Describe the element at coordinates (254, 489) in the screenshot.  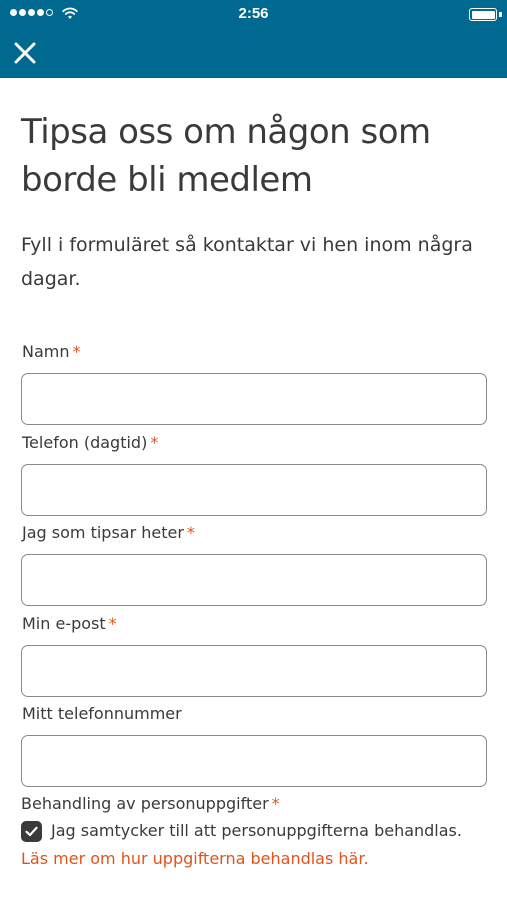
I see `daytime-phone-input` at that location.